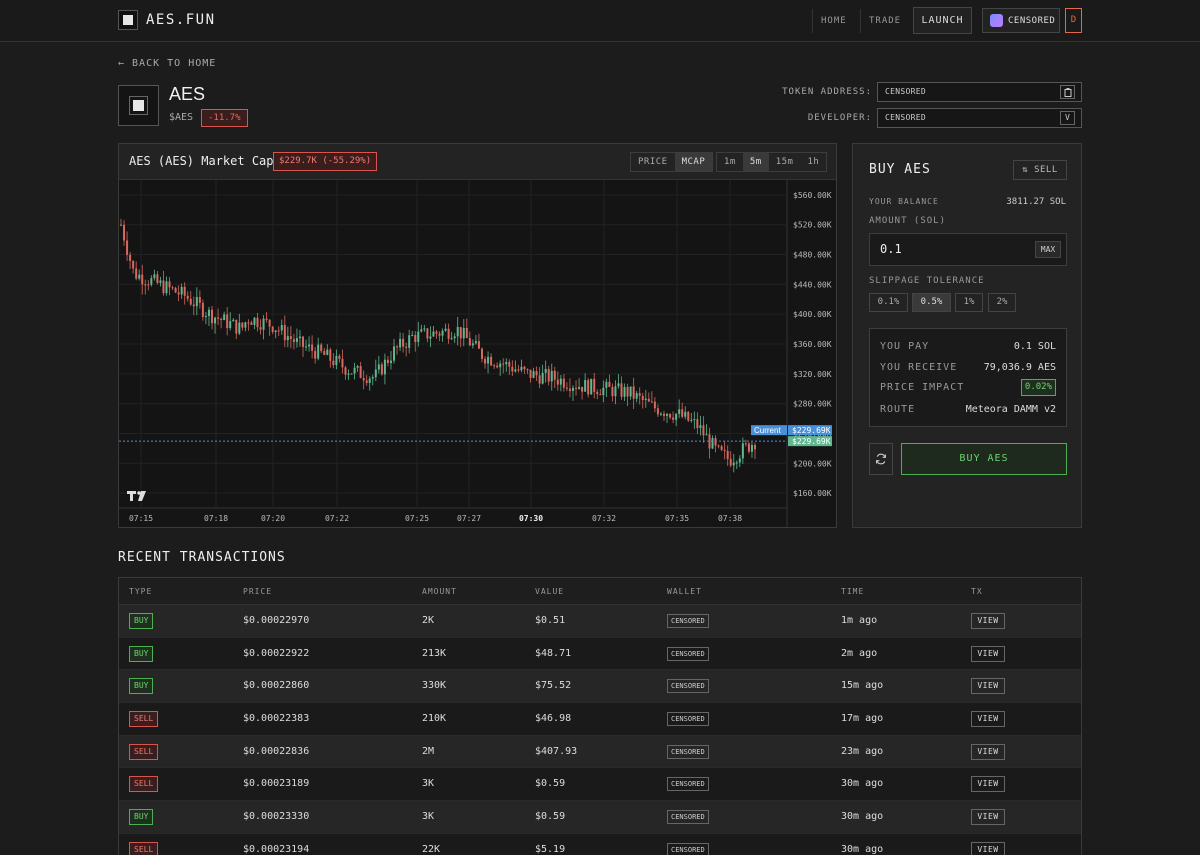 The image size is (1200, 855). I want to click on tx-price: $0.00023189, so click(276, 784).